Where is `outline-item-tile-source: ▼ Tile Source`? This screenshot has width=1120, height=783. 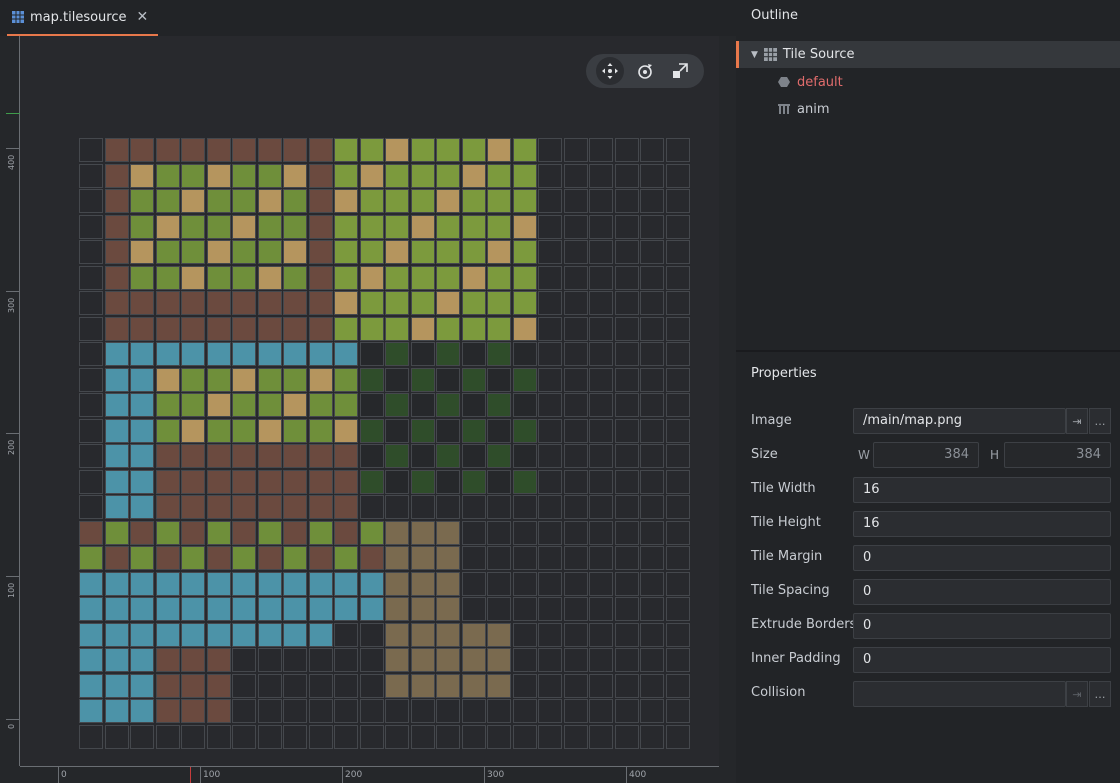 outline-item-tile-source: ▼ Tile Source is located at coordinates (928, 54).